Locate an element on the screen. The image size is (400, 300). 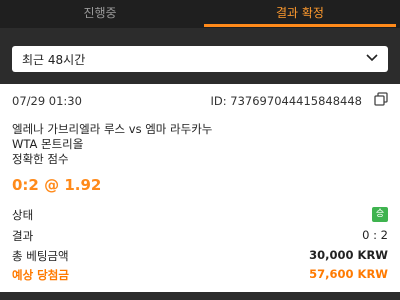
active-tab-indicator is located at coordinates (300, 25).